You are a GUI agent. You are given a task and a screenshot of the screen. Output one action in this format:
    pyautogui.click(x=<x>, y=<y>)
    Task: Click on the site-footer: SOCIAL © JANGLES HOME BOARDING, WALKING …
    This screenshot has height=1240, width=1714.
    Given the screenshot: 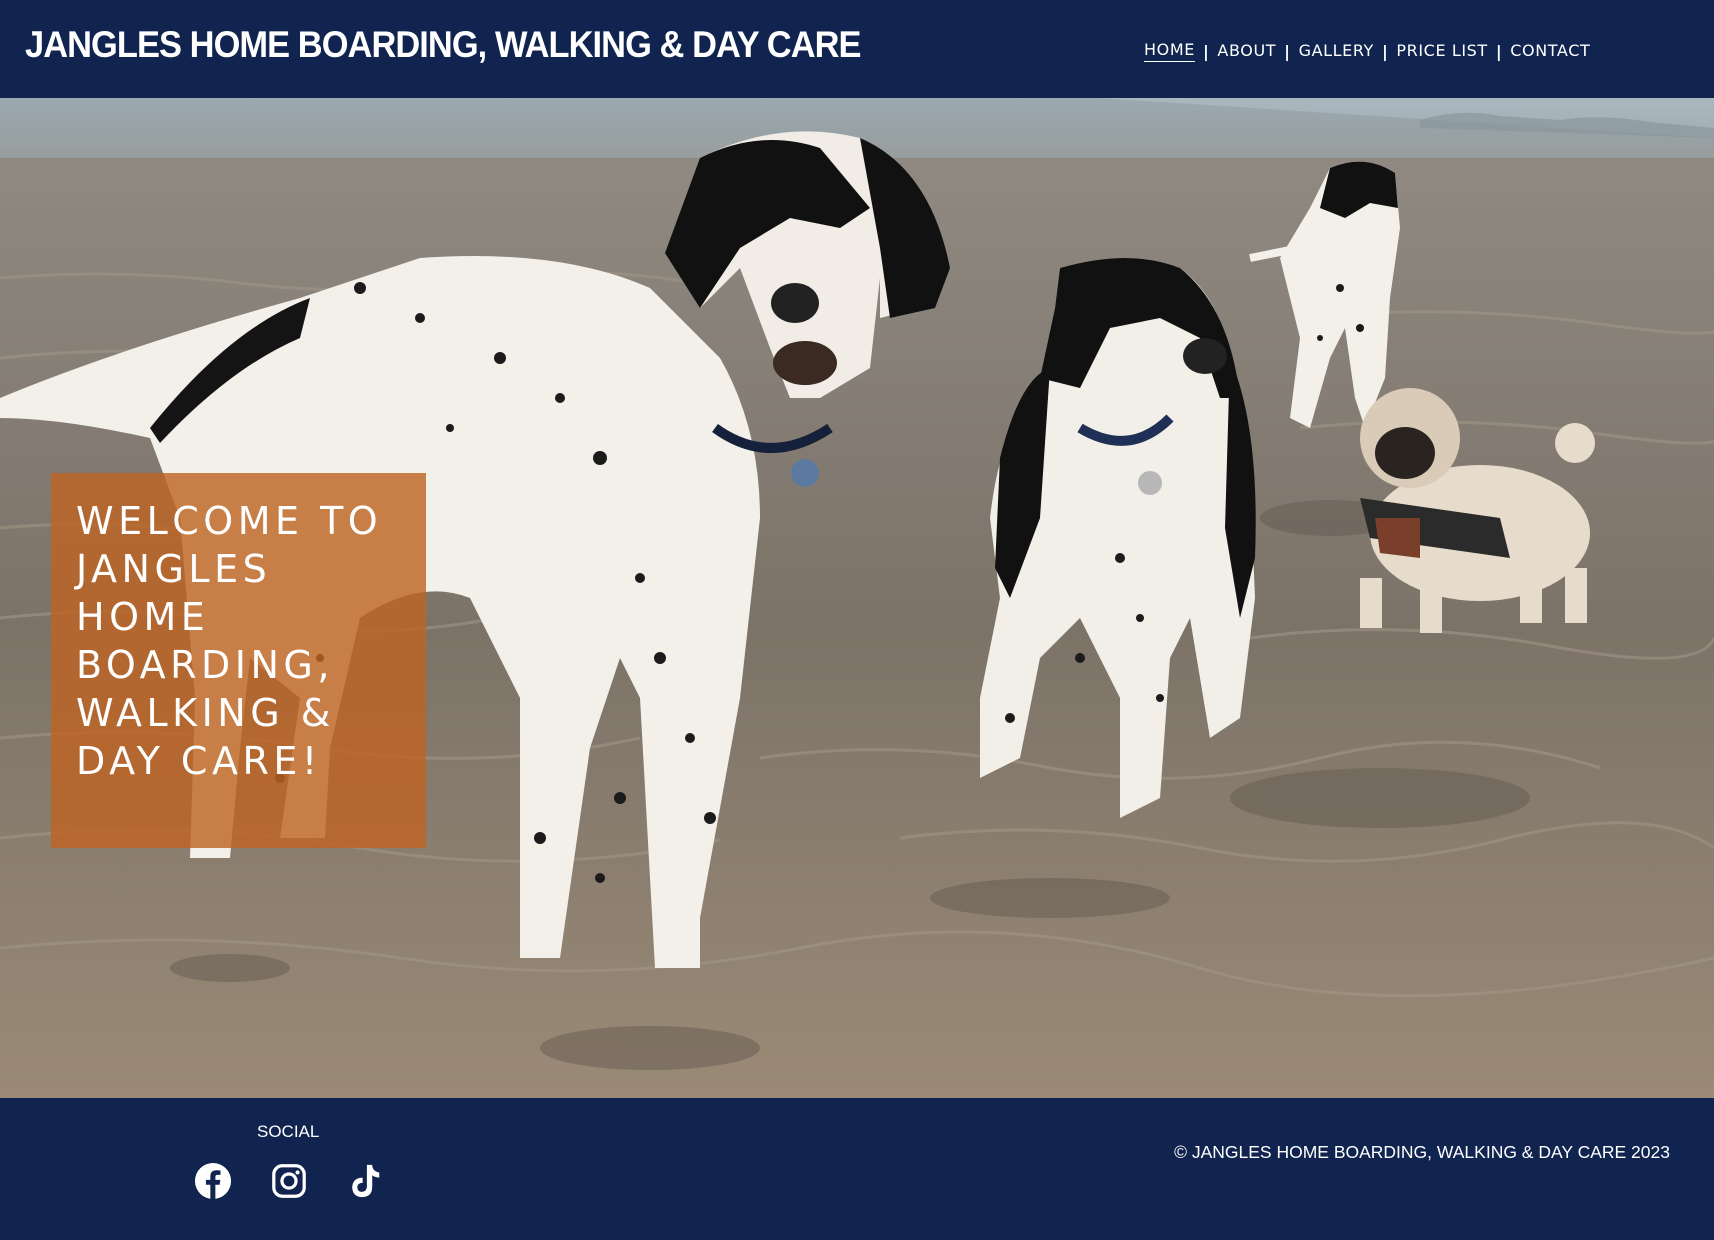 What is the action you would take?
    pyautogui.click(x=857, y=1169)
    